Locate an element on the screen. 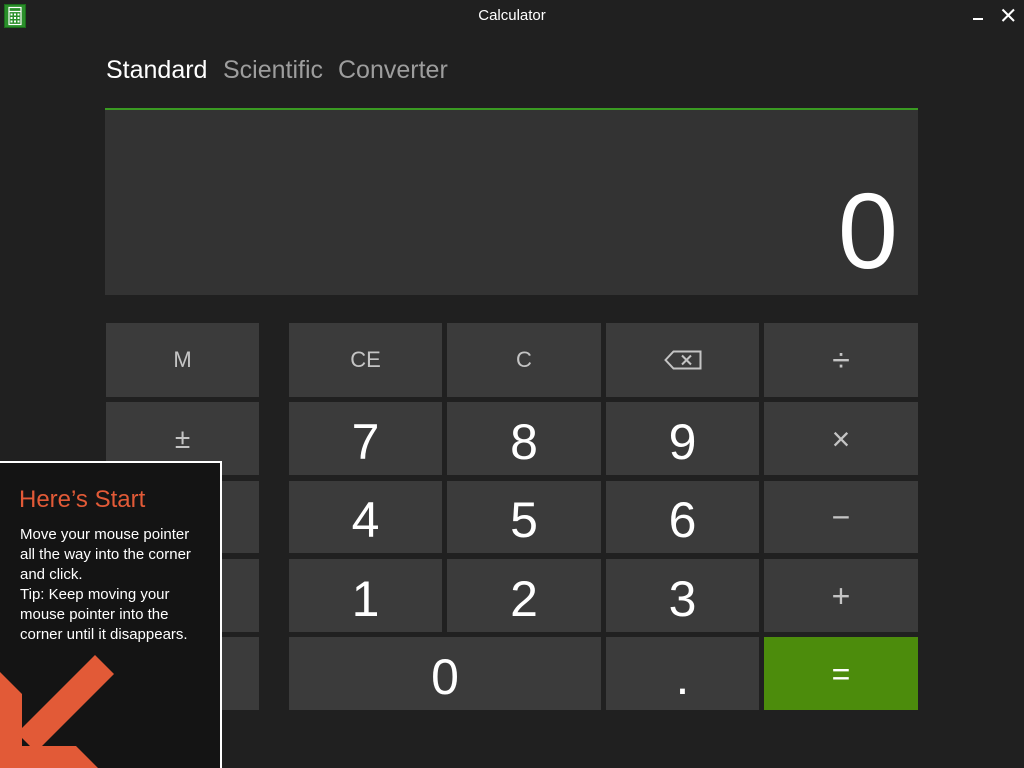  close-icon is located at coordinates (1008, 15).